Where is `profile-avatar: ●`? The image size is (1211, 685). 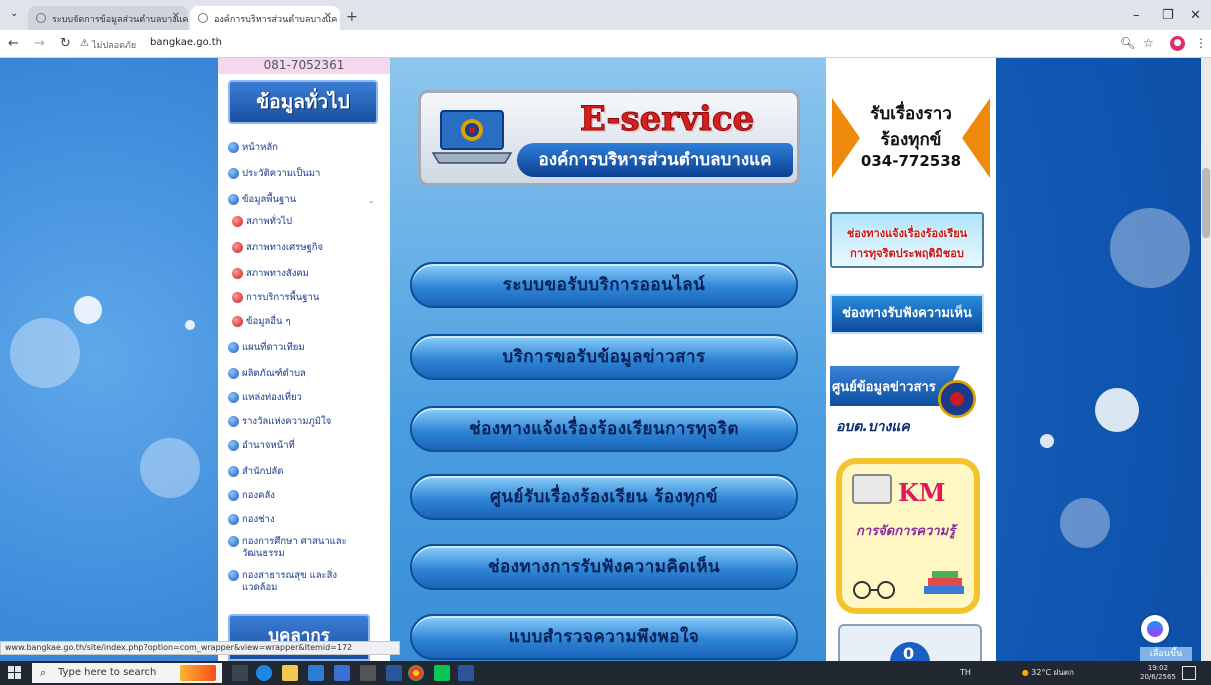
profile-avatar: ● is located at coordinates (1177, 43).